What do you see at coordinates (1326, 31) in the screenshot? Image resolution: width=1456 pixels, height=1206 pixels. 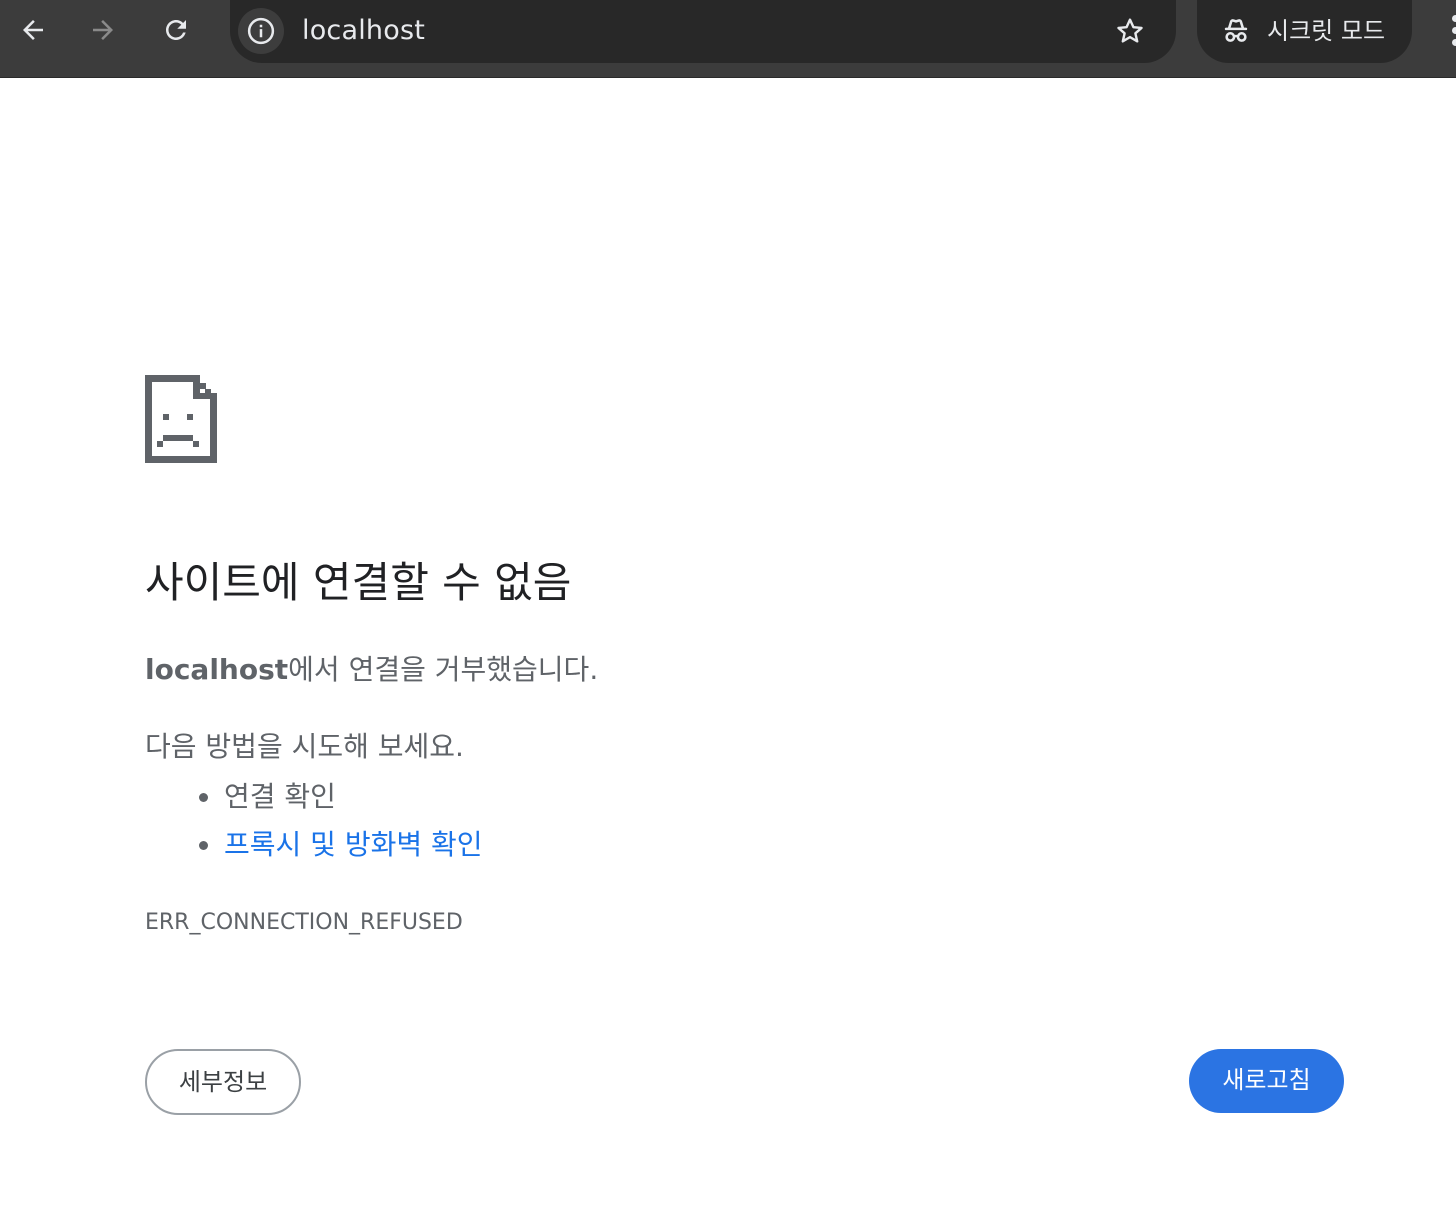 I see `incognito-label: 시크릿 모드` at bounding box center [1326, 31].